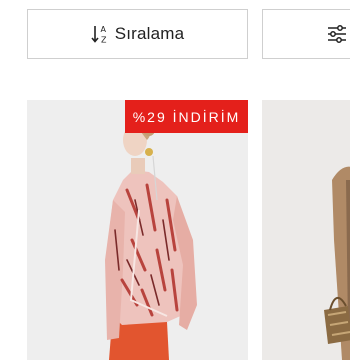 The width and height of the screenshot is (350, 360). What do you see at coordinates (337, 34) in the screenshot?
I see `filter-sliders-icon` at bounding box center [337, 34].